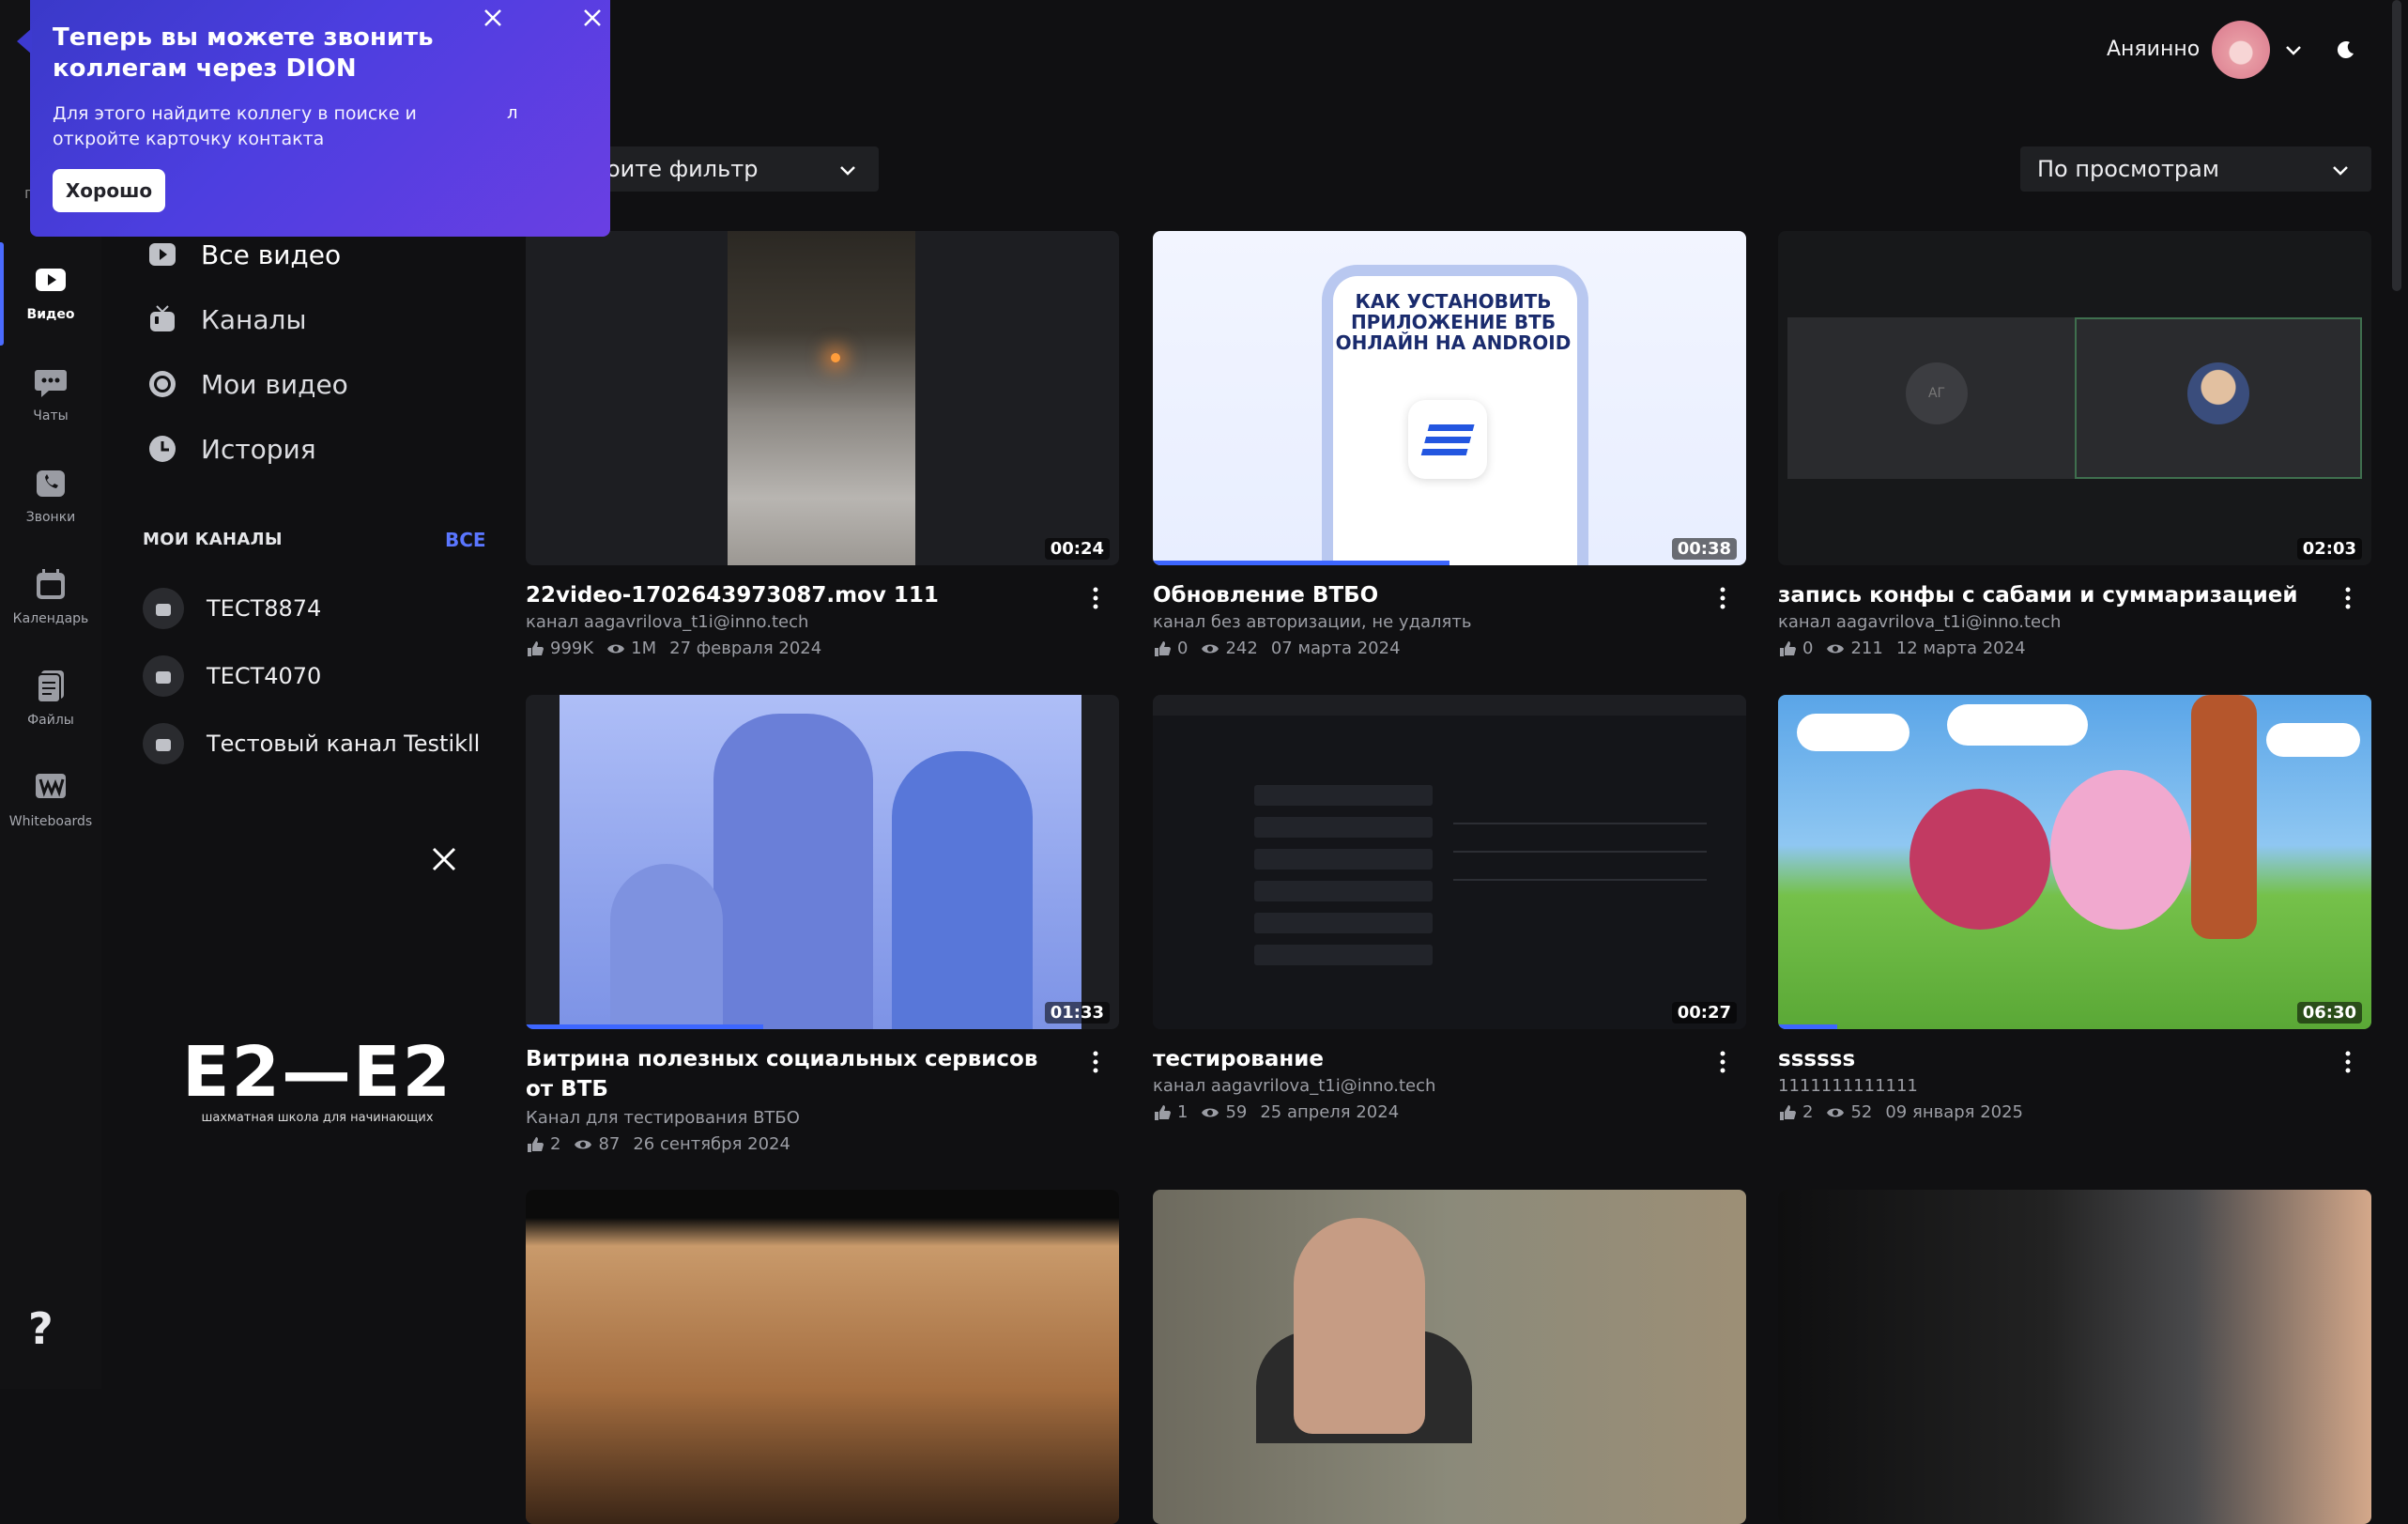 This screenshot has height=1524, width=2408. I want to click on chevron-down-icon, so click(2293, 50).